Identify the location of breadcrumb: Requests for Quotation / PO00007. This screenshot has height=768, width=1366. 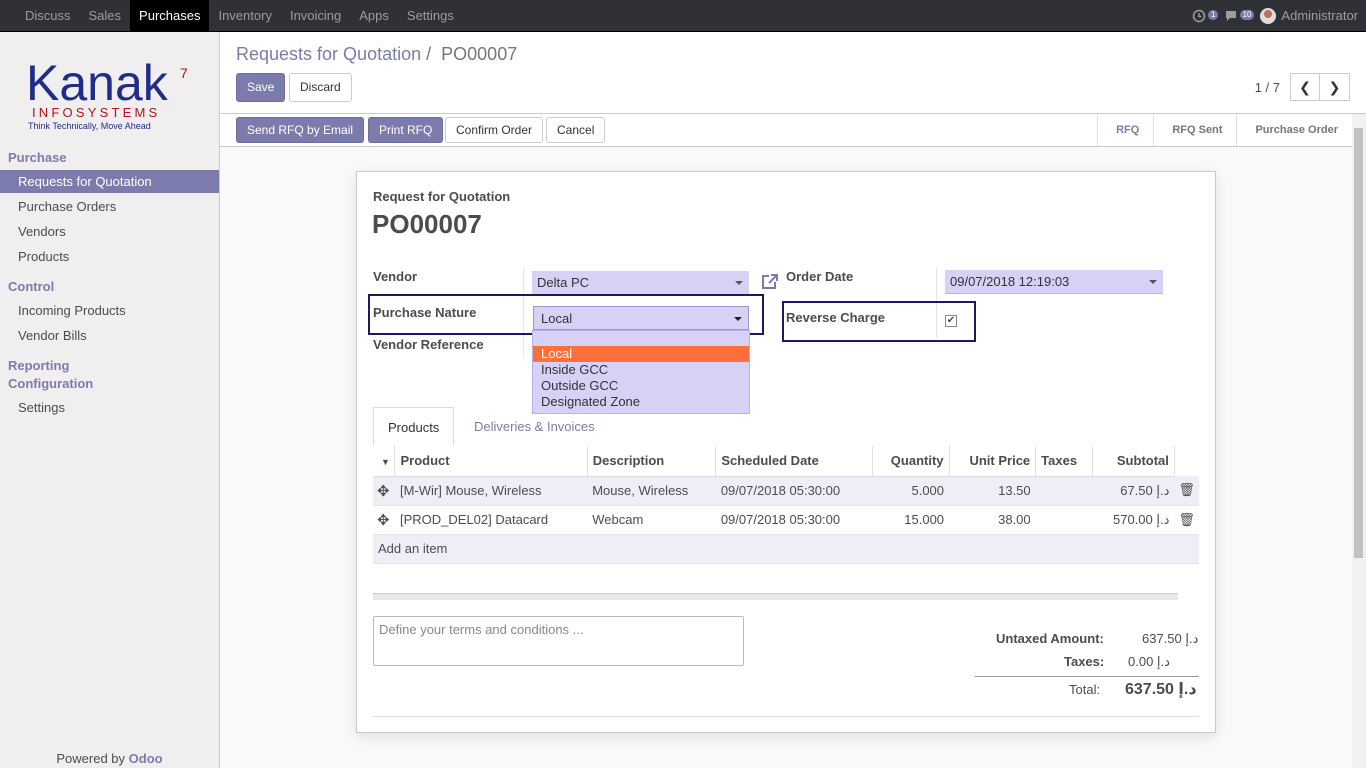
(377, 54).